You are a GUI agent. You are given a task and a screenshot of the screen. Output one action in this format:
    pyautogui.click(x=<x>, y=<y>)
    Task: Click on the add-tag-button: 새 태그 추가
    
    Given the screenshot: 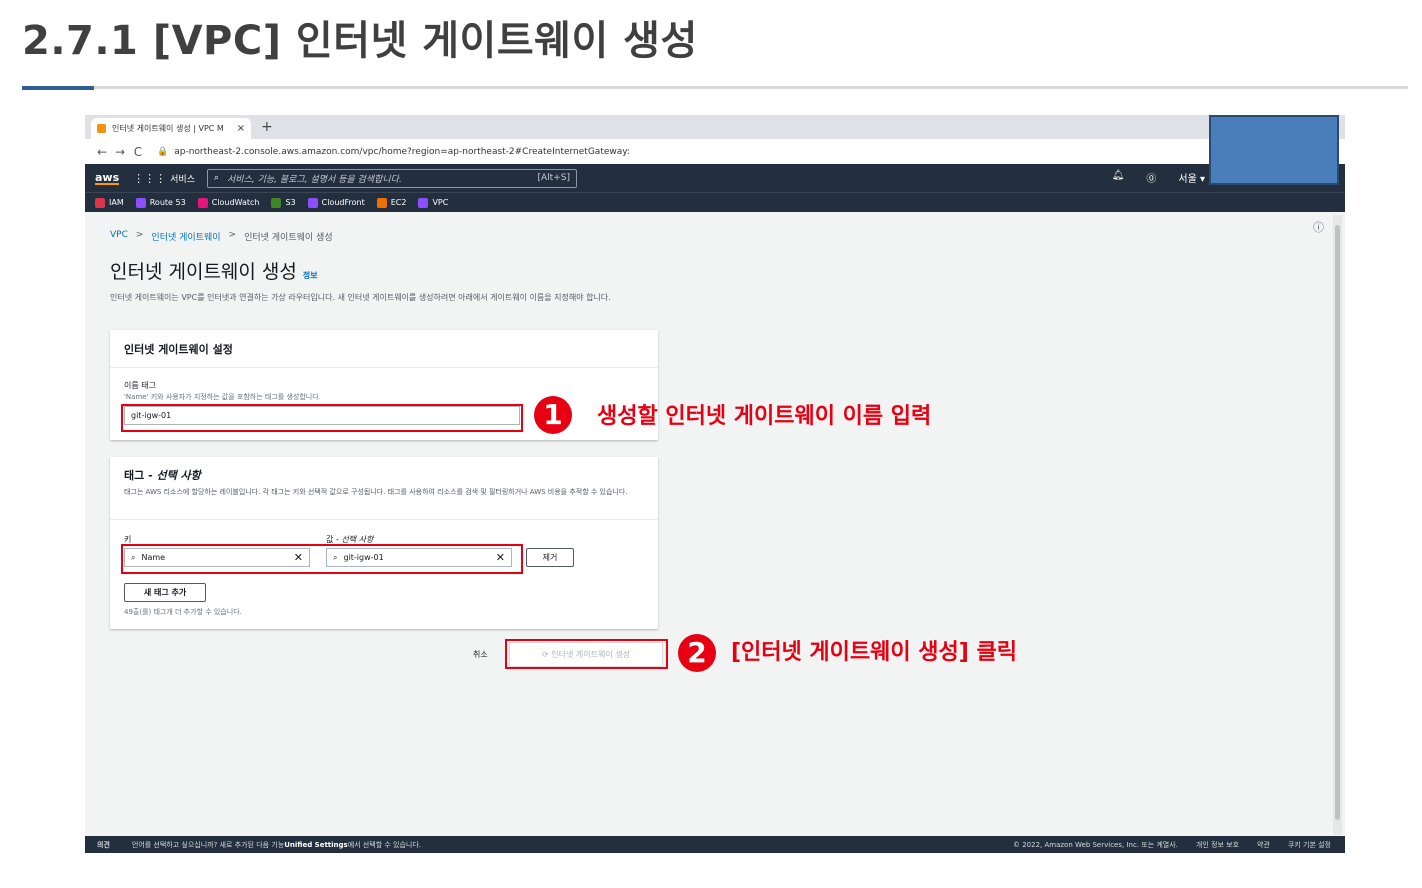 What is the action you would take?
    pyautogui.click(x=165, y=592)
    